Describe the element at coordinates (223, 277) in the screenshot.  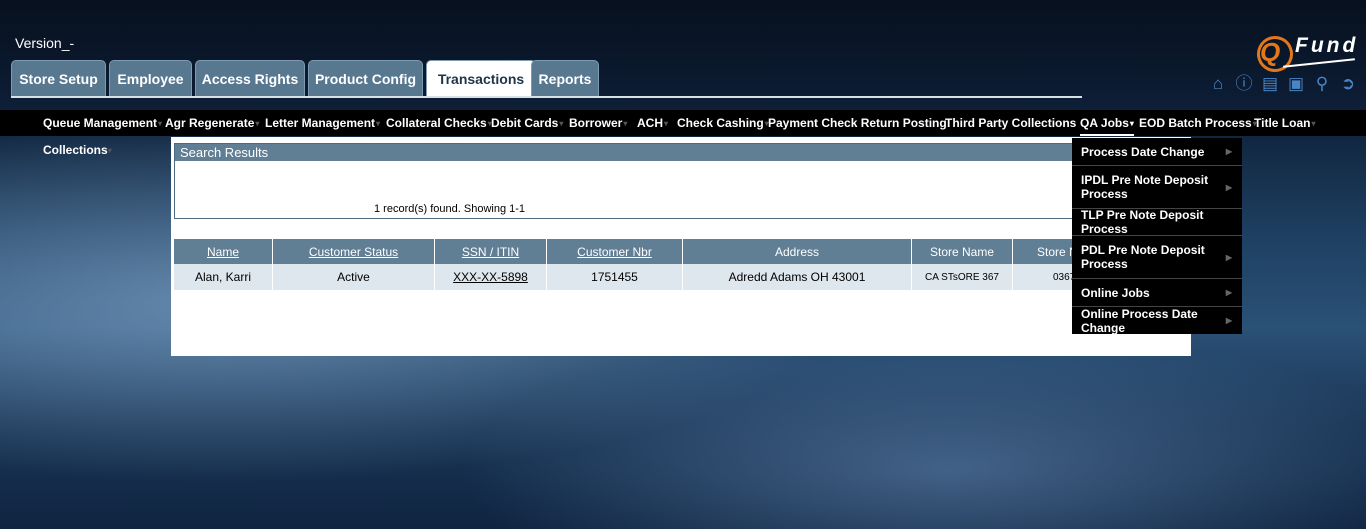
I see `cell-name: Alan, Karri` at that location.